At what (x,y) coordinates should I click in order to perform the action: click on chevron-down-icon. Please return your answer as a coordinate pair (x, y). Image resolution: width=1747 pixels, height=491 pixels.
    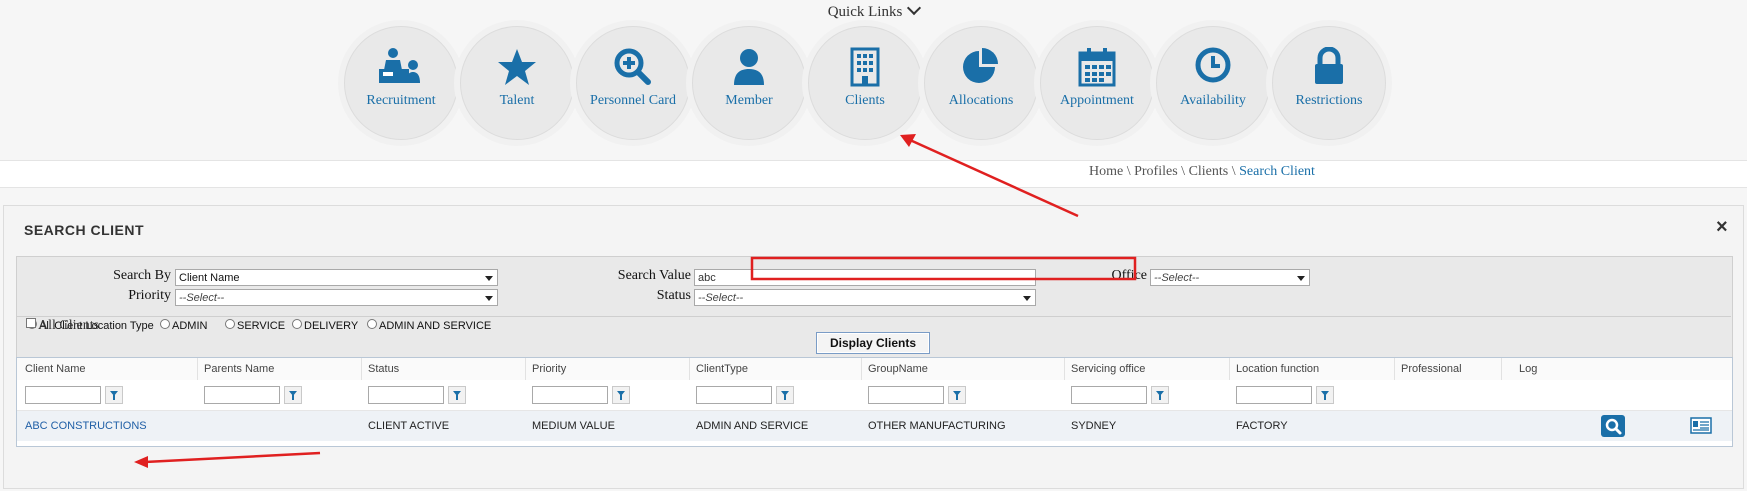
    Looking at the image, I should click on (914, 8).